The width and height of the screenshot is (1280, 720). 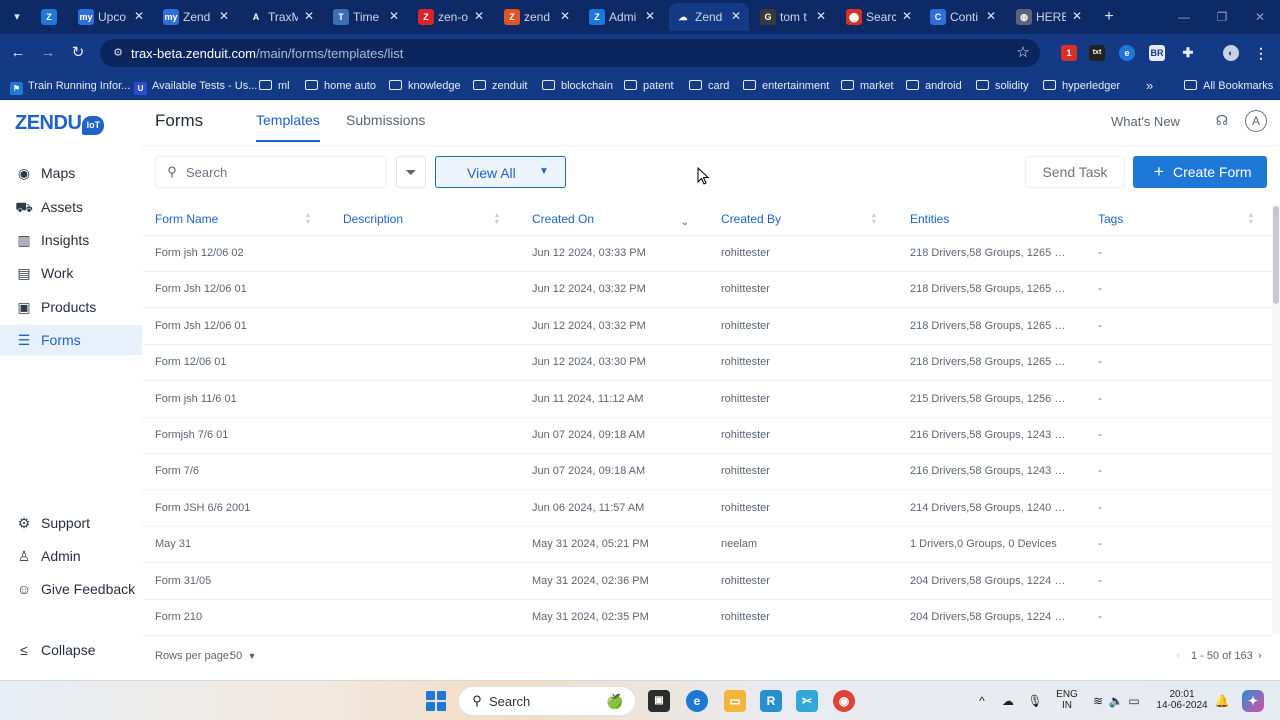 I want to click on sidebar-item-products: ▣ Products, so click(x=71, y=307).